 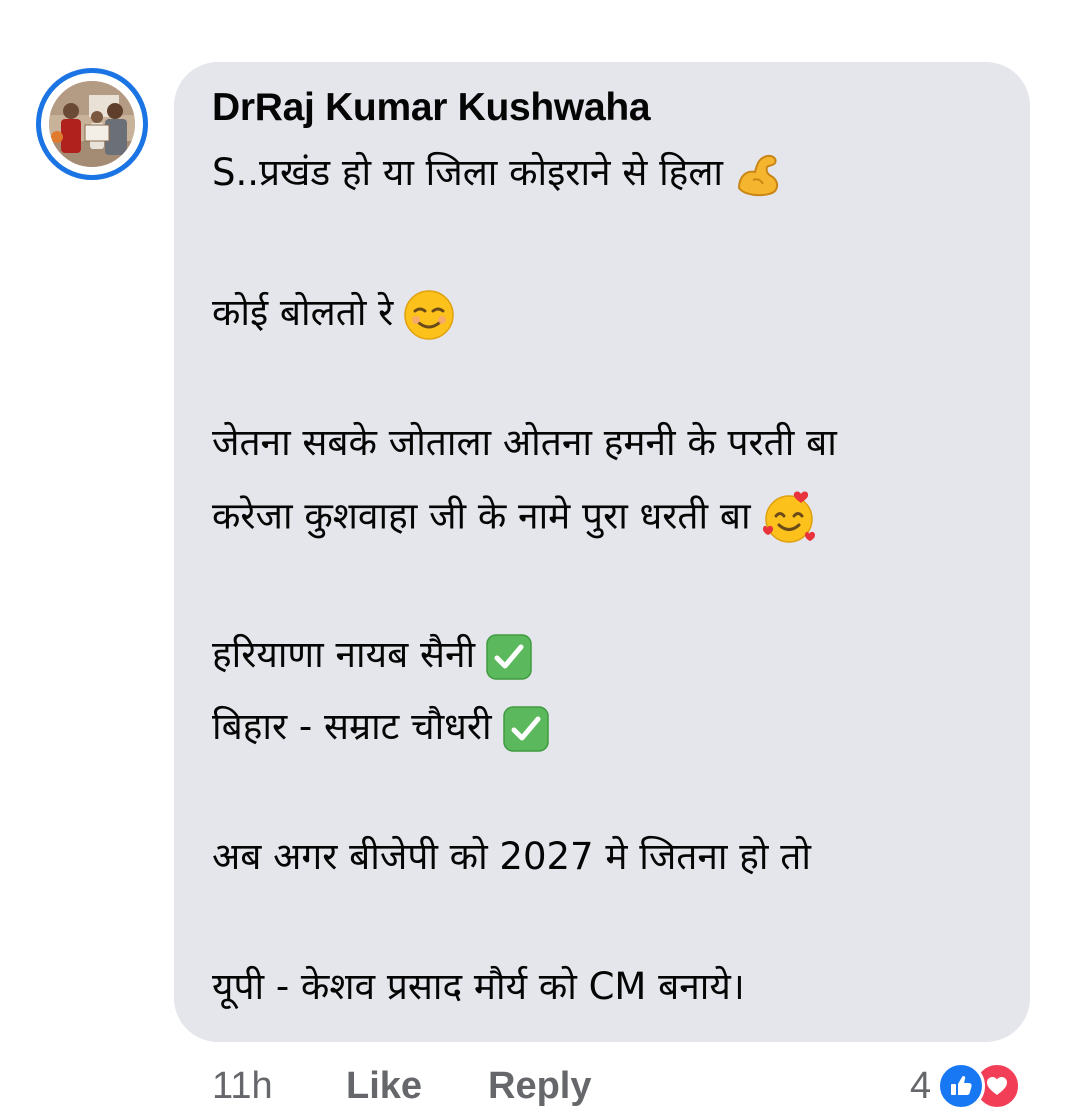 What do you see at coordinates (429, 315) in the screenshot?
I see `relieved-face-icon` at bounding box center [429, 315].